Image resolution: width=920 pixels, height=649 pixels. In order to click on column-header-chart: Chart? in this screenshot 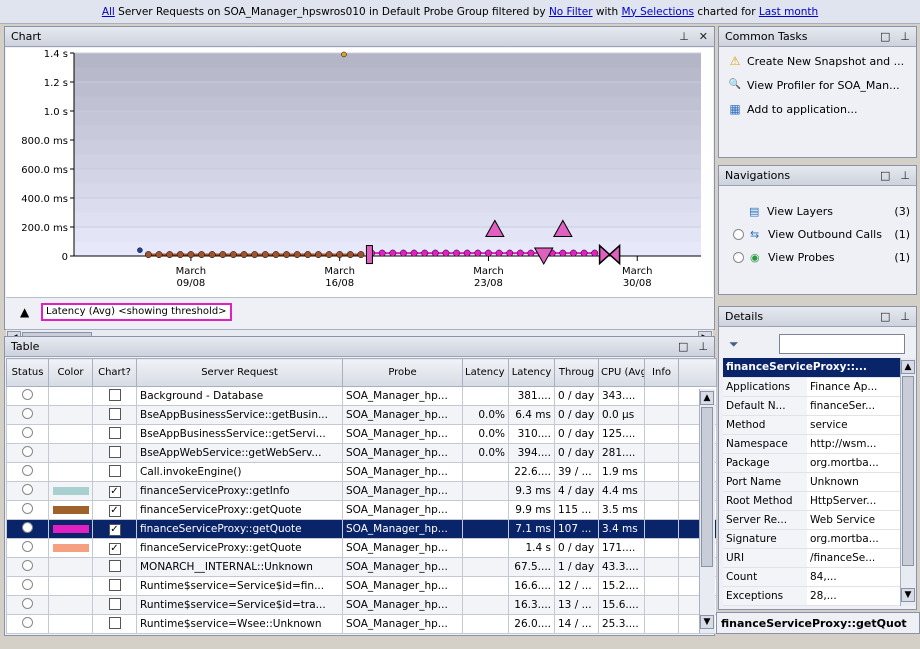, I will do `click(114, 372)`.